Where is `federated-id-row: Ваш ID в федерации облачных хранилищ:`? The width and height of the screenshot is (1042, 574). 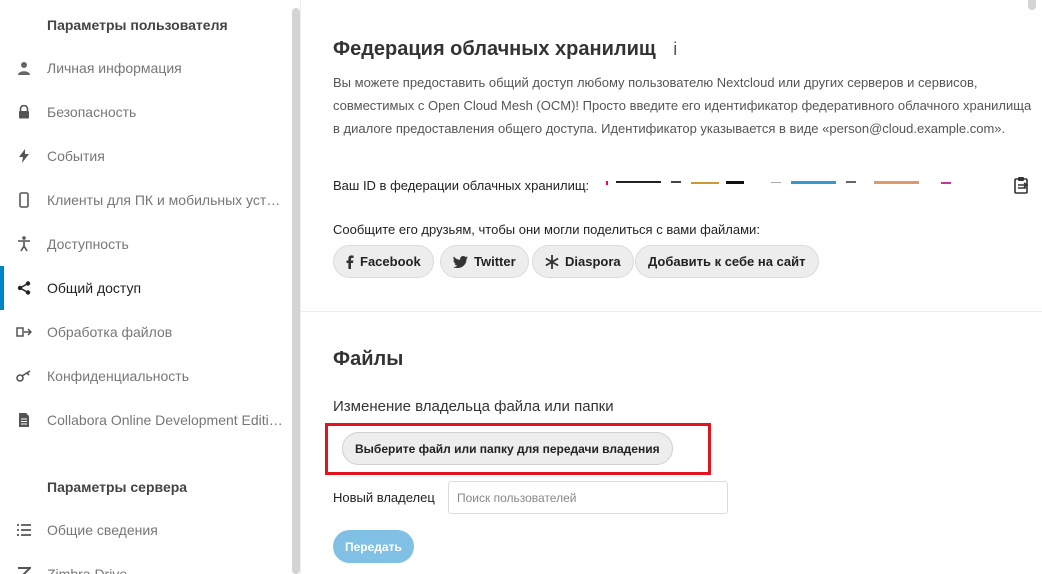 federated-id-row: Ваш ID в федерации облачных хранилищ: is located at coordinates (461, 185).